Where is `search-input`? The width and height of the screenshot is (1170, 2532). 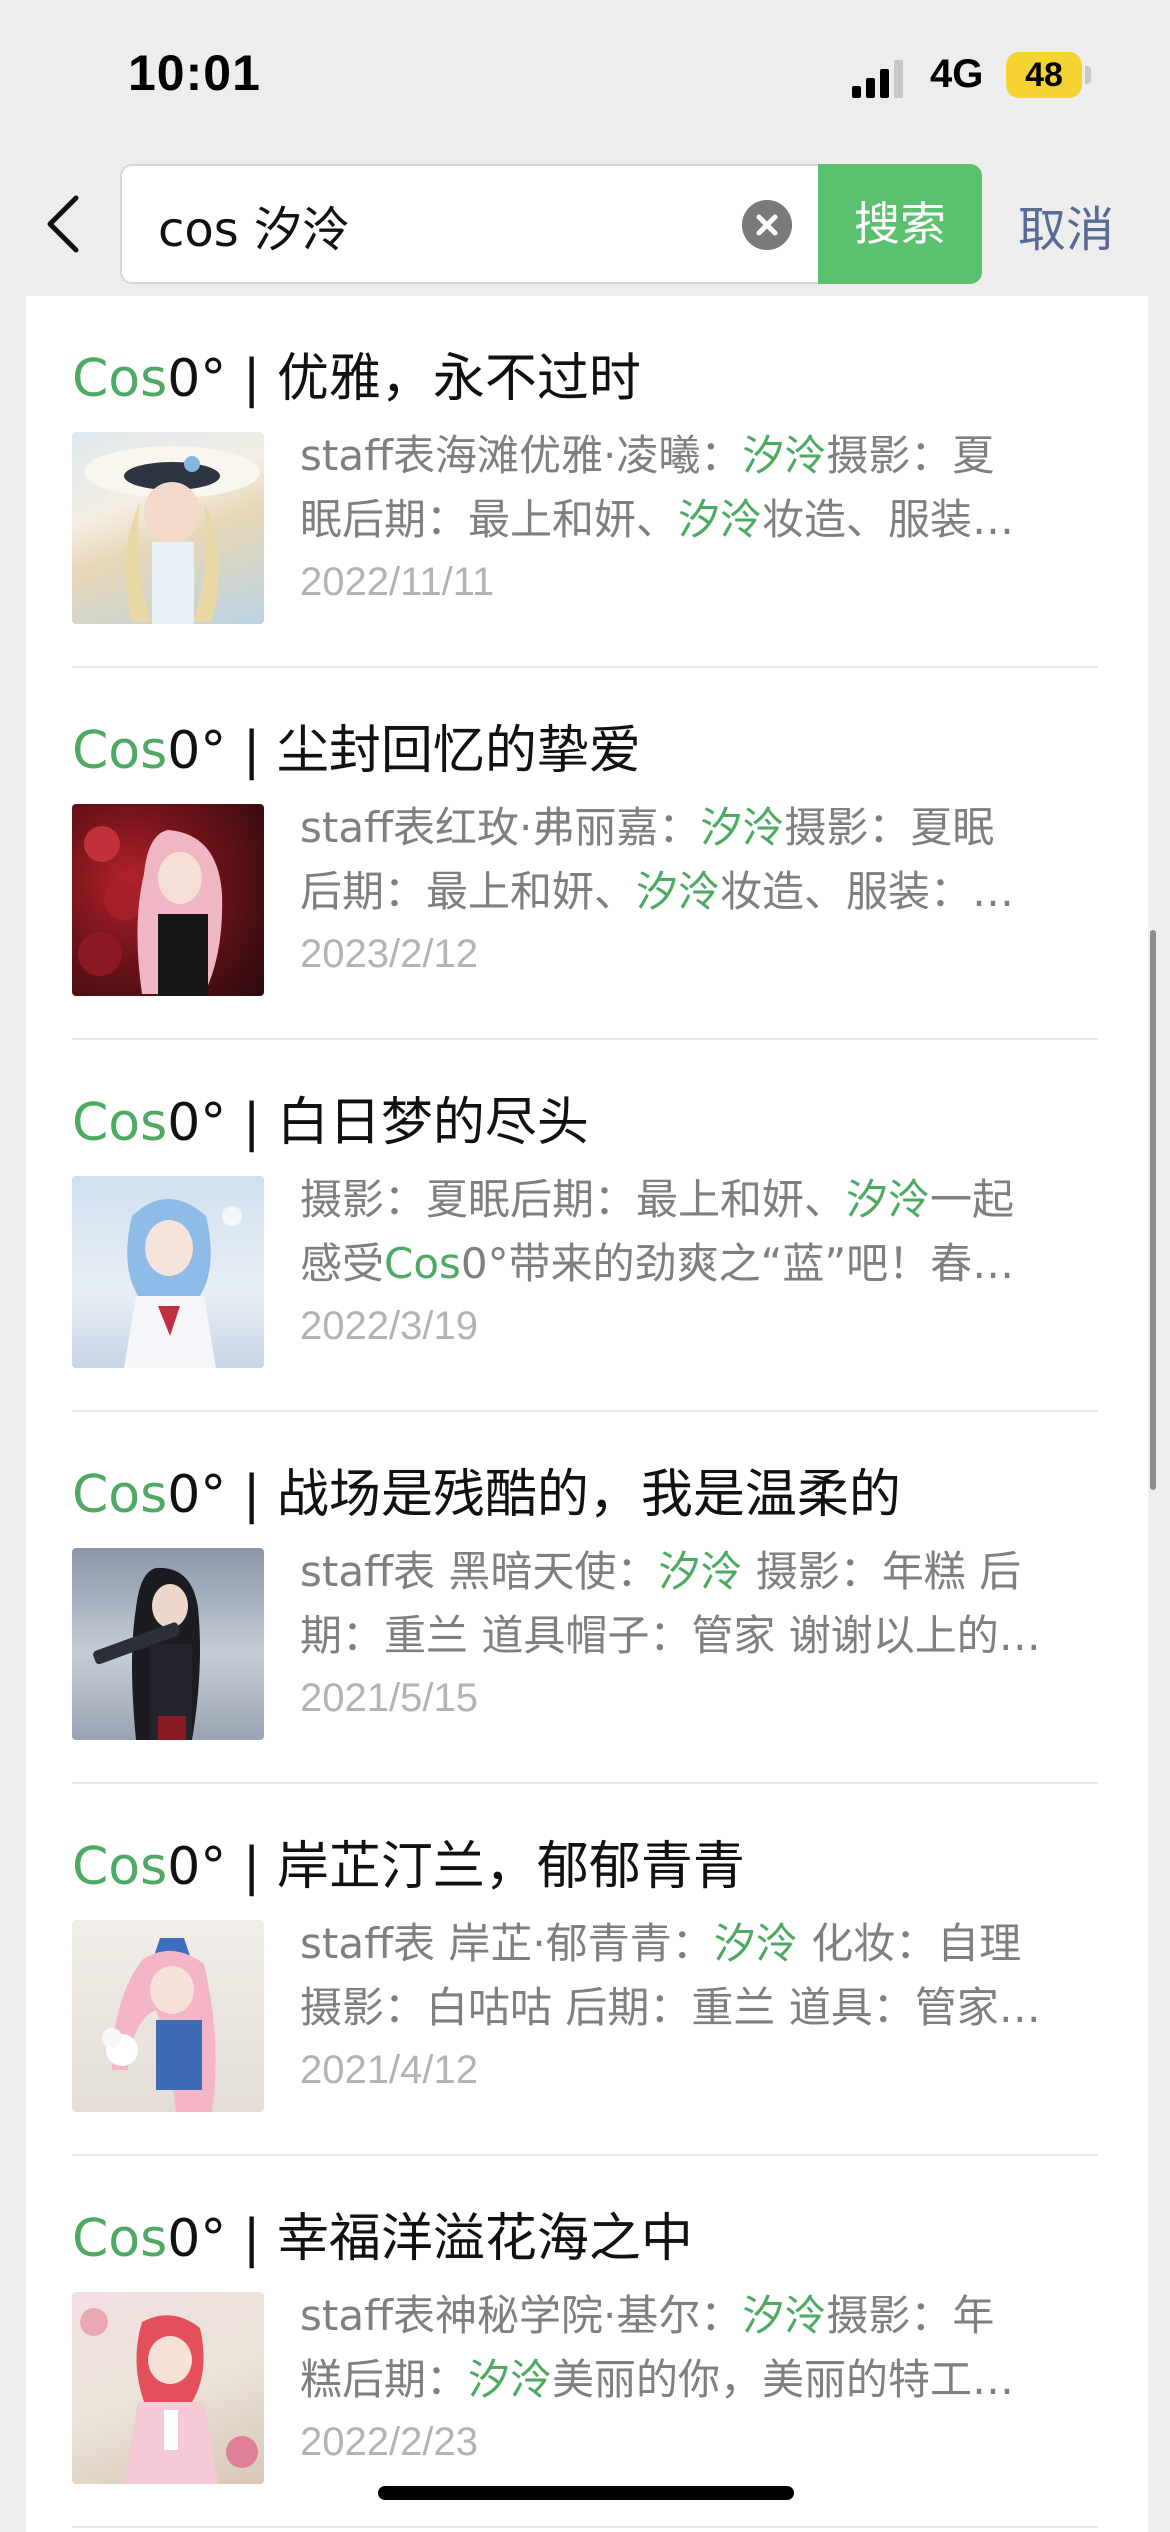
search-input is located at coordinates (438, 225).